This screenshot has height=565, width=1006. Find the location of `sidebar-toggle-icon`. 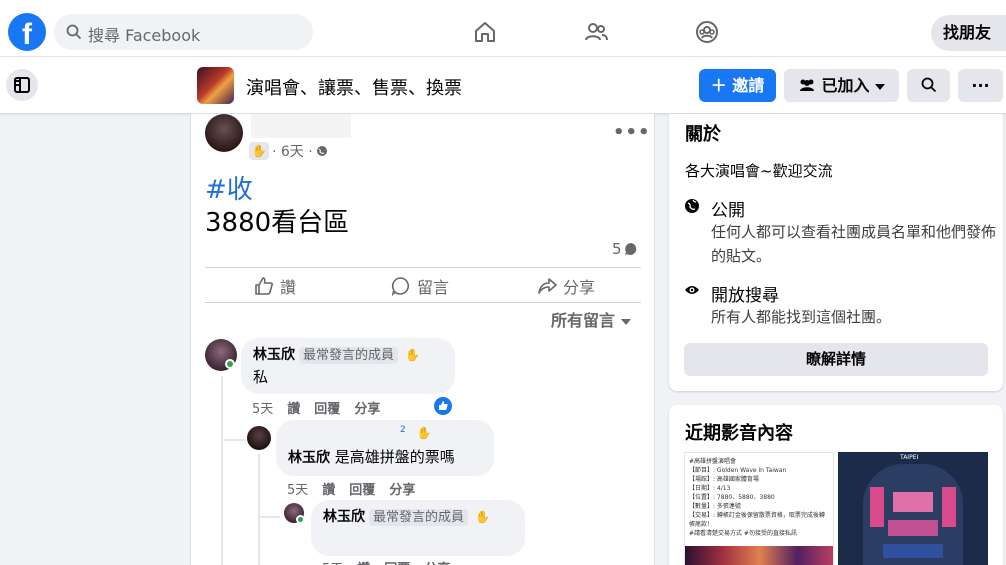

sidebar-toggle-icon is located at coordinates (22, 85).